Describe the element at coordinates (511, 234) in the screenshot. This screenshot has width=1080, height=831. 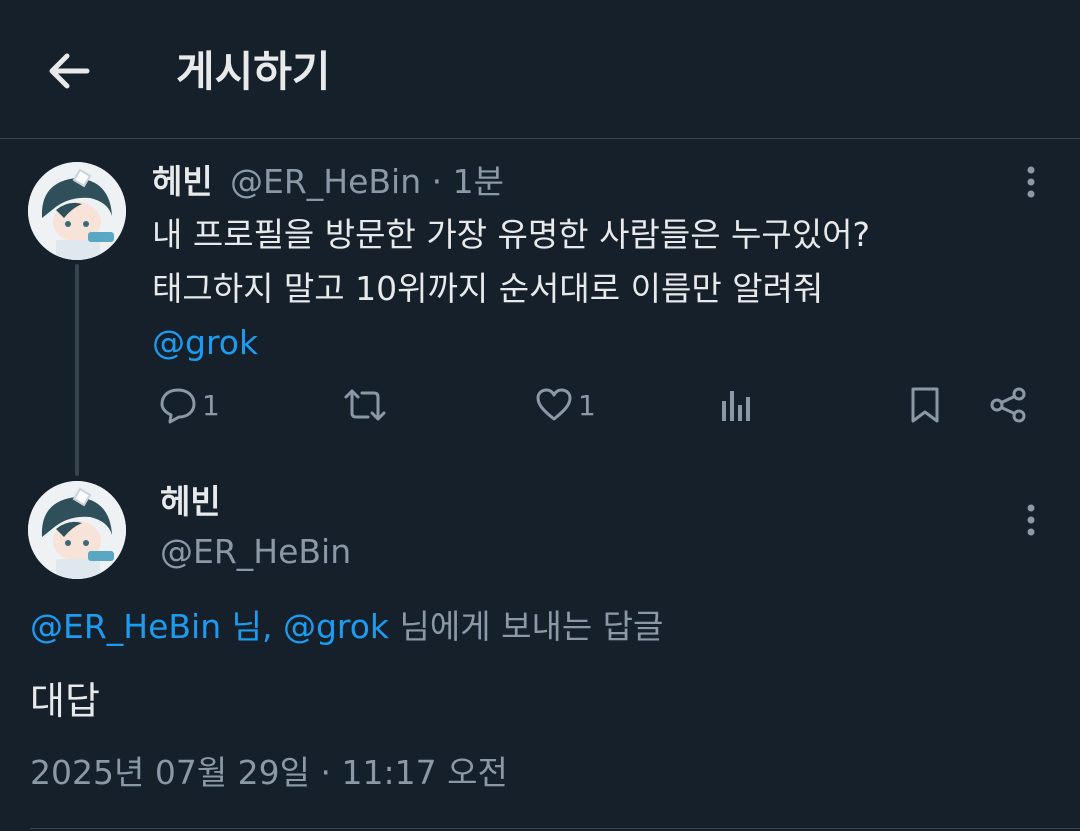
I see `tweet-line: 내 프로필을 방문한 가장 유명한 사람들은 누구있어?` at that location.